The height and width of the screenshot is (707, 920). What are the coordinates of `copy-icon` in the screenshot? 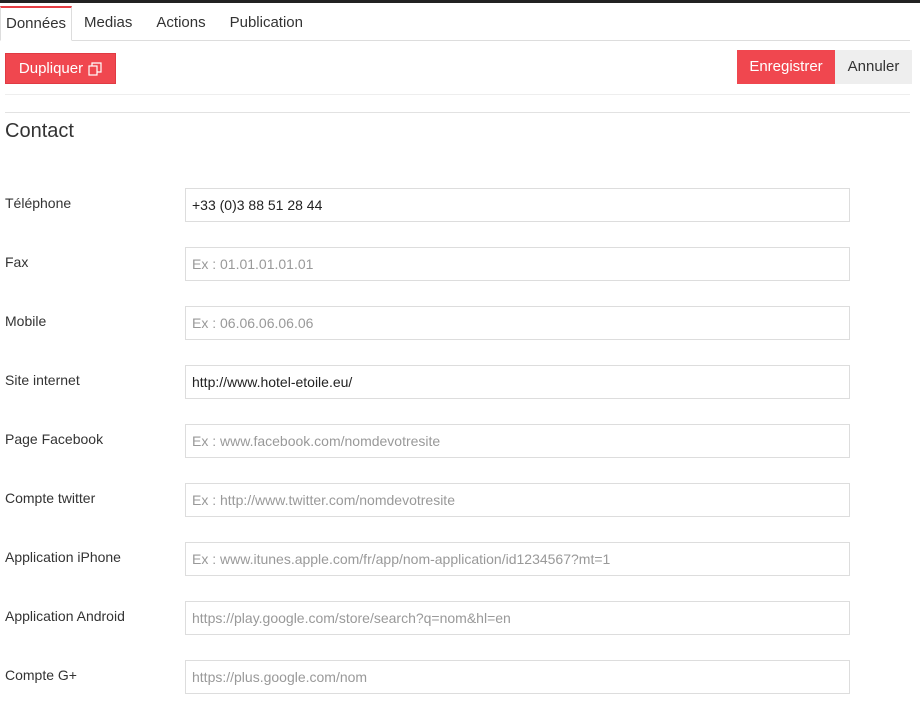 It's located at (95, 68).